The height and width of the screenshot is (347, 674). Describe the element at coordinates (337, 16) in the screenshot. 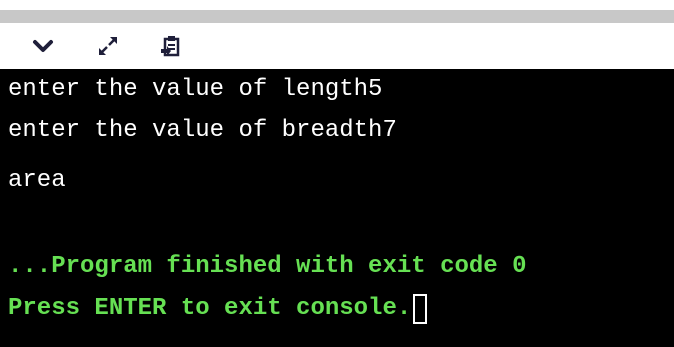

I see `window-top-strip` at that location.